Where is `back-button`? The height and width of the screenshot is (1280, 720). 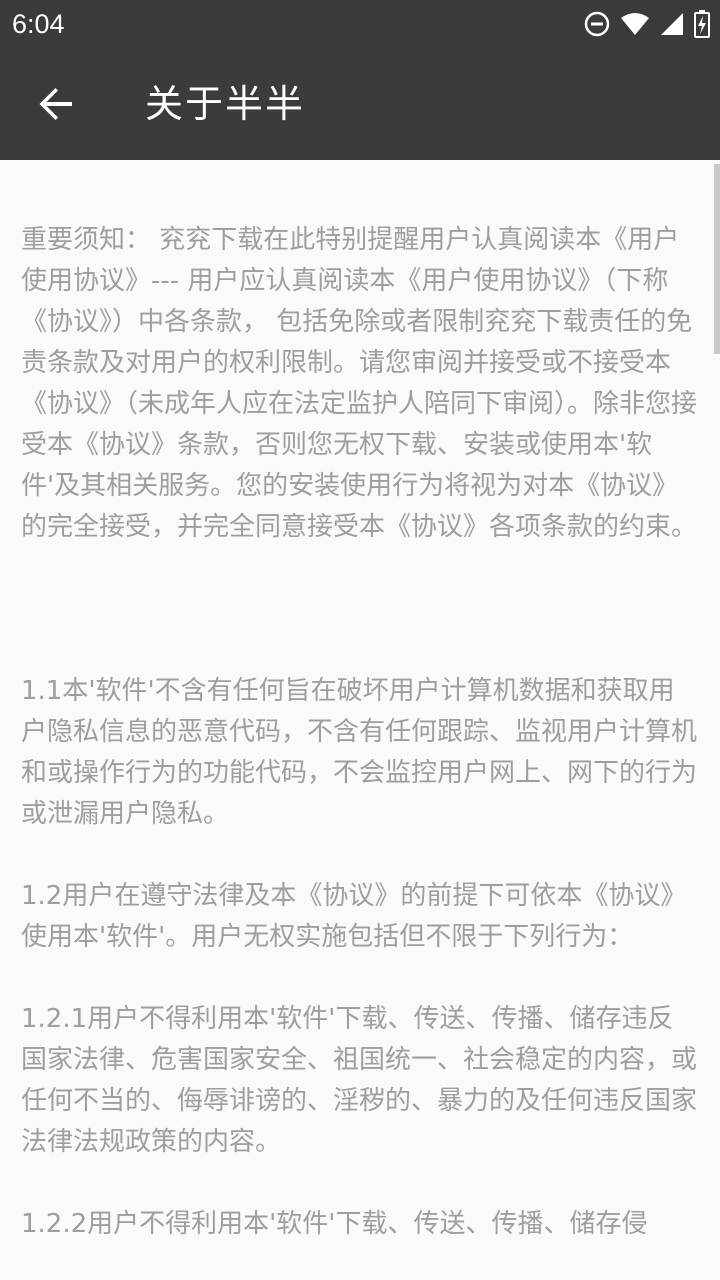 back-button is located at coordinates (56, 104).